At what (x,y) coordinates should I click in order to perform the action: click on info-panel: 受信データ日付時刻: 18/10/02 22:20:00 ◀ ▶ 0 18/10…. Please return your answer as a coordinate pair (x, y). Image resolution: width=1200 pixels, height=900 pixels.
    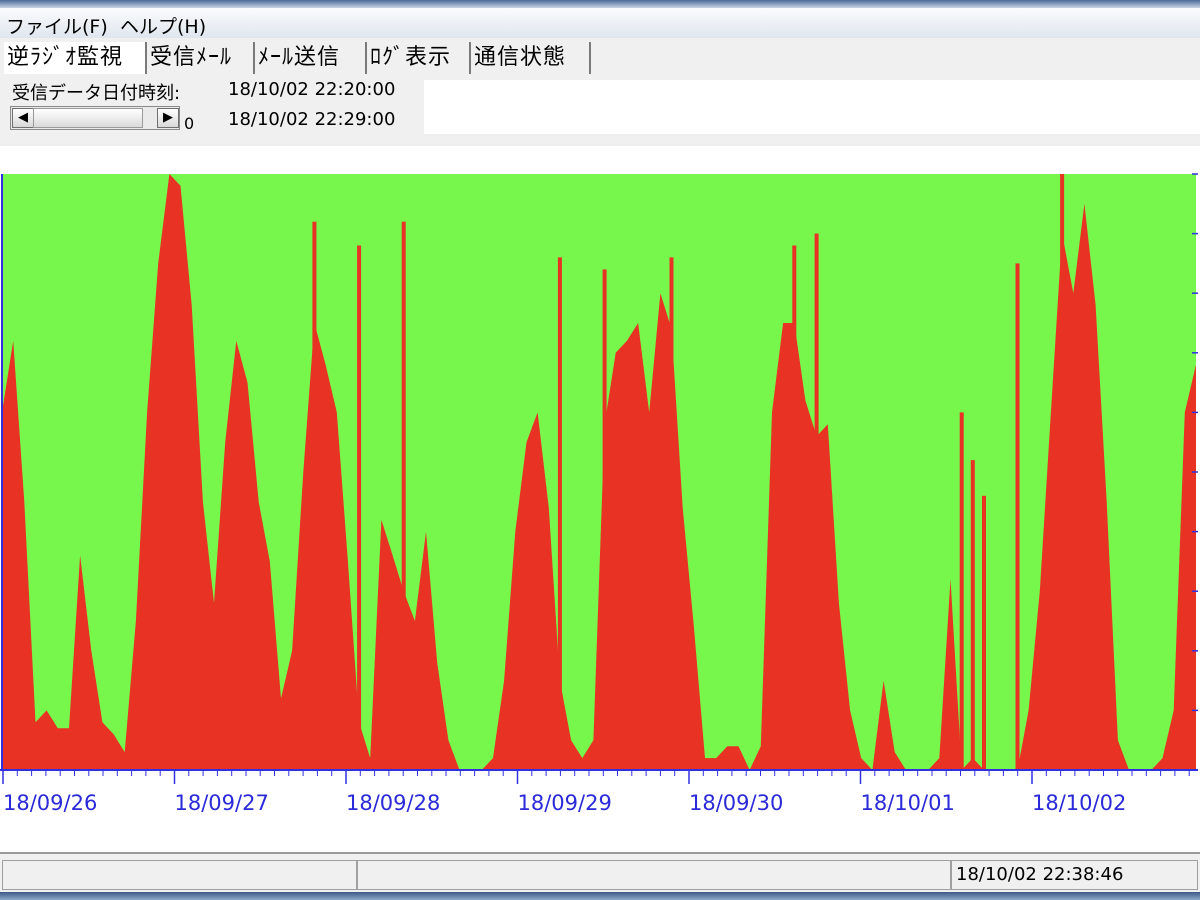
    Looking at the image, I should click on (600, 111).